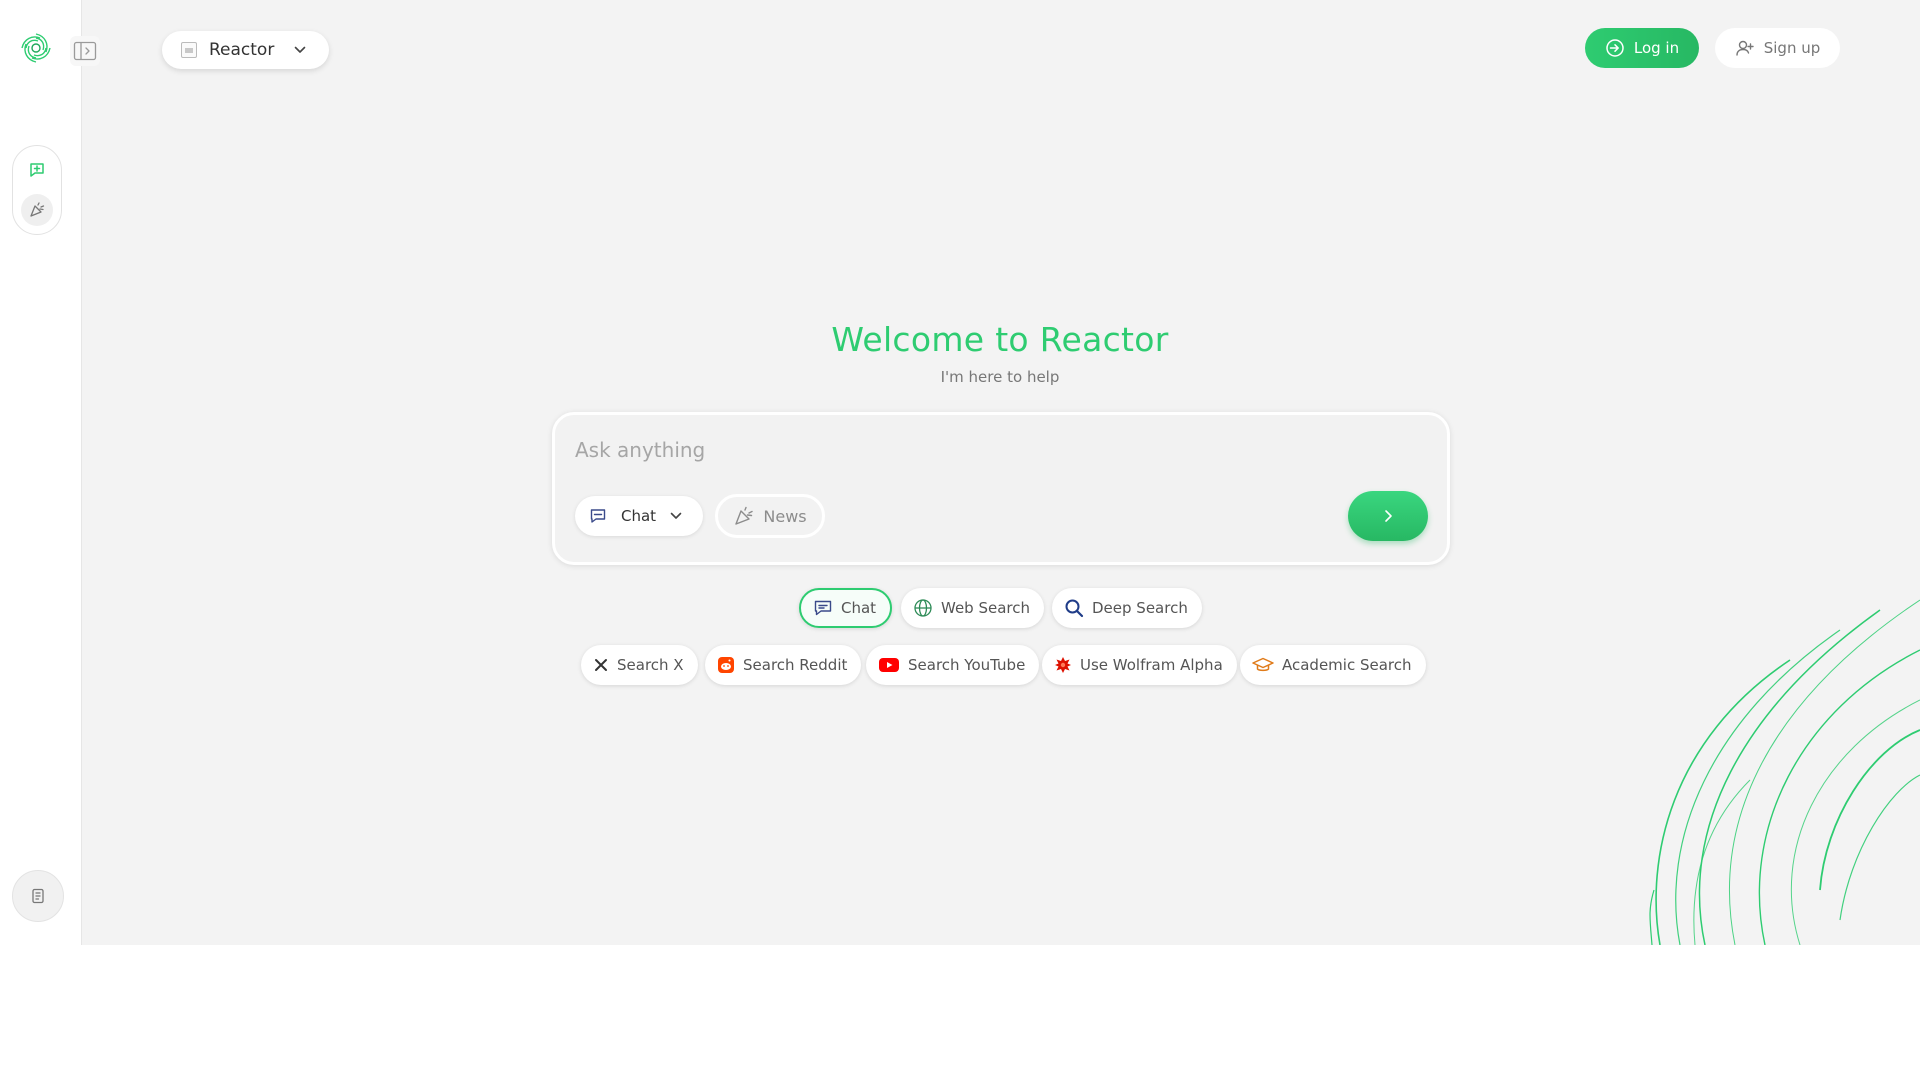 The height and width of the screenshot is (1080, 1920). Describe the element at coordinates (36, 48) in the screenshot. I see `reactor-logo-icon` at that location.